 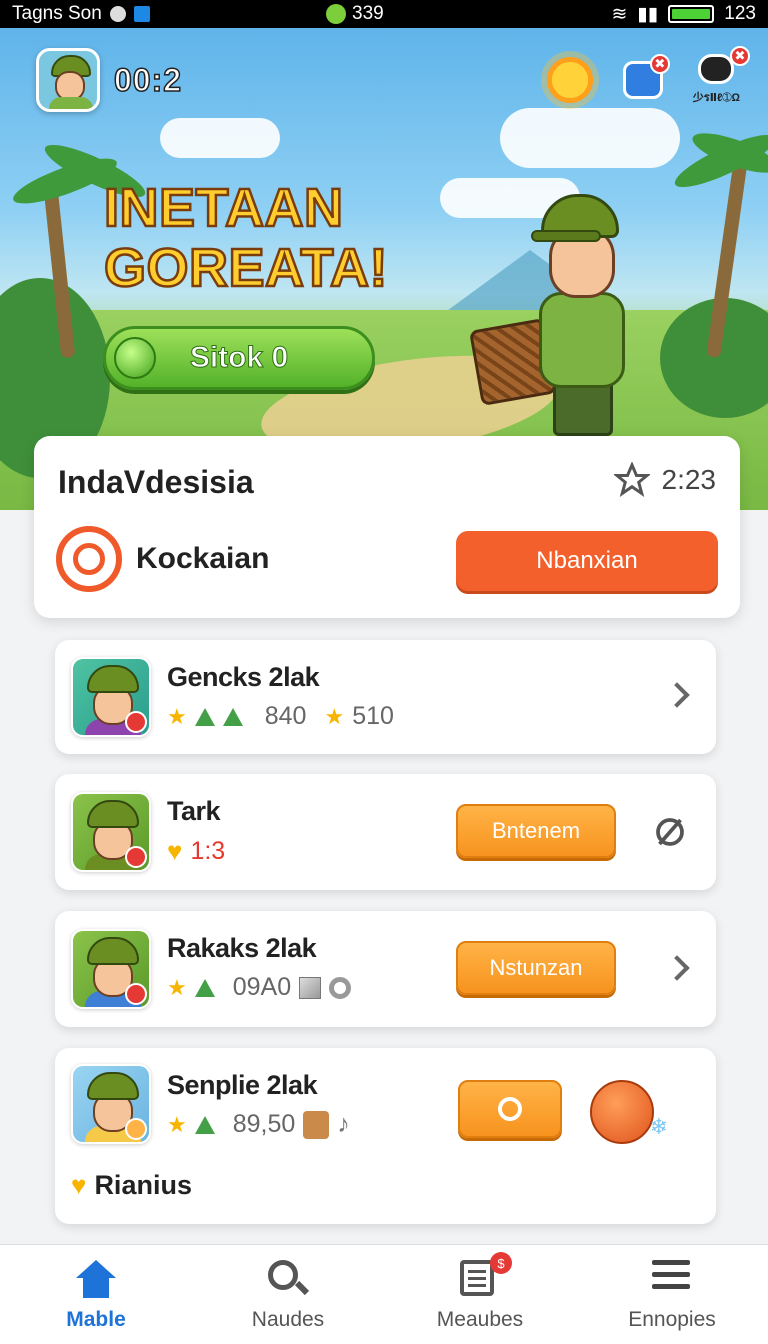 I want to click on totem-icon, so click(x=316, y=1124).